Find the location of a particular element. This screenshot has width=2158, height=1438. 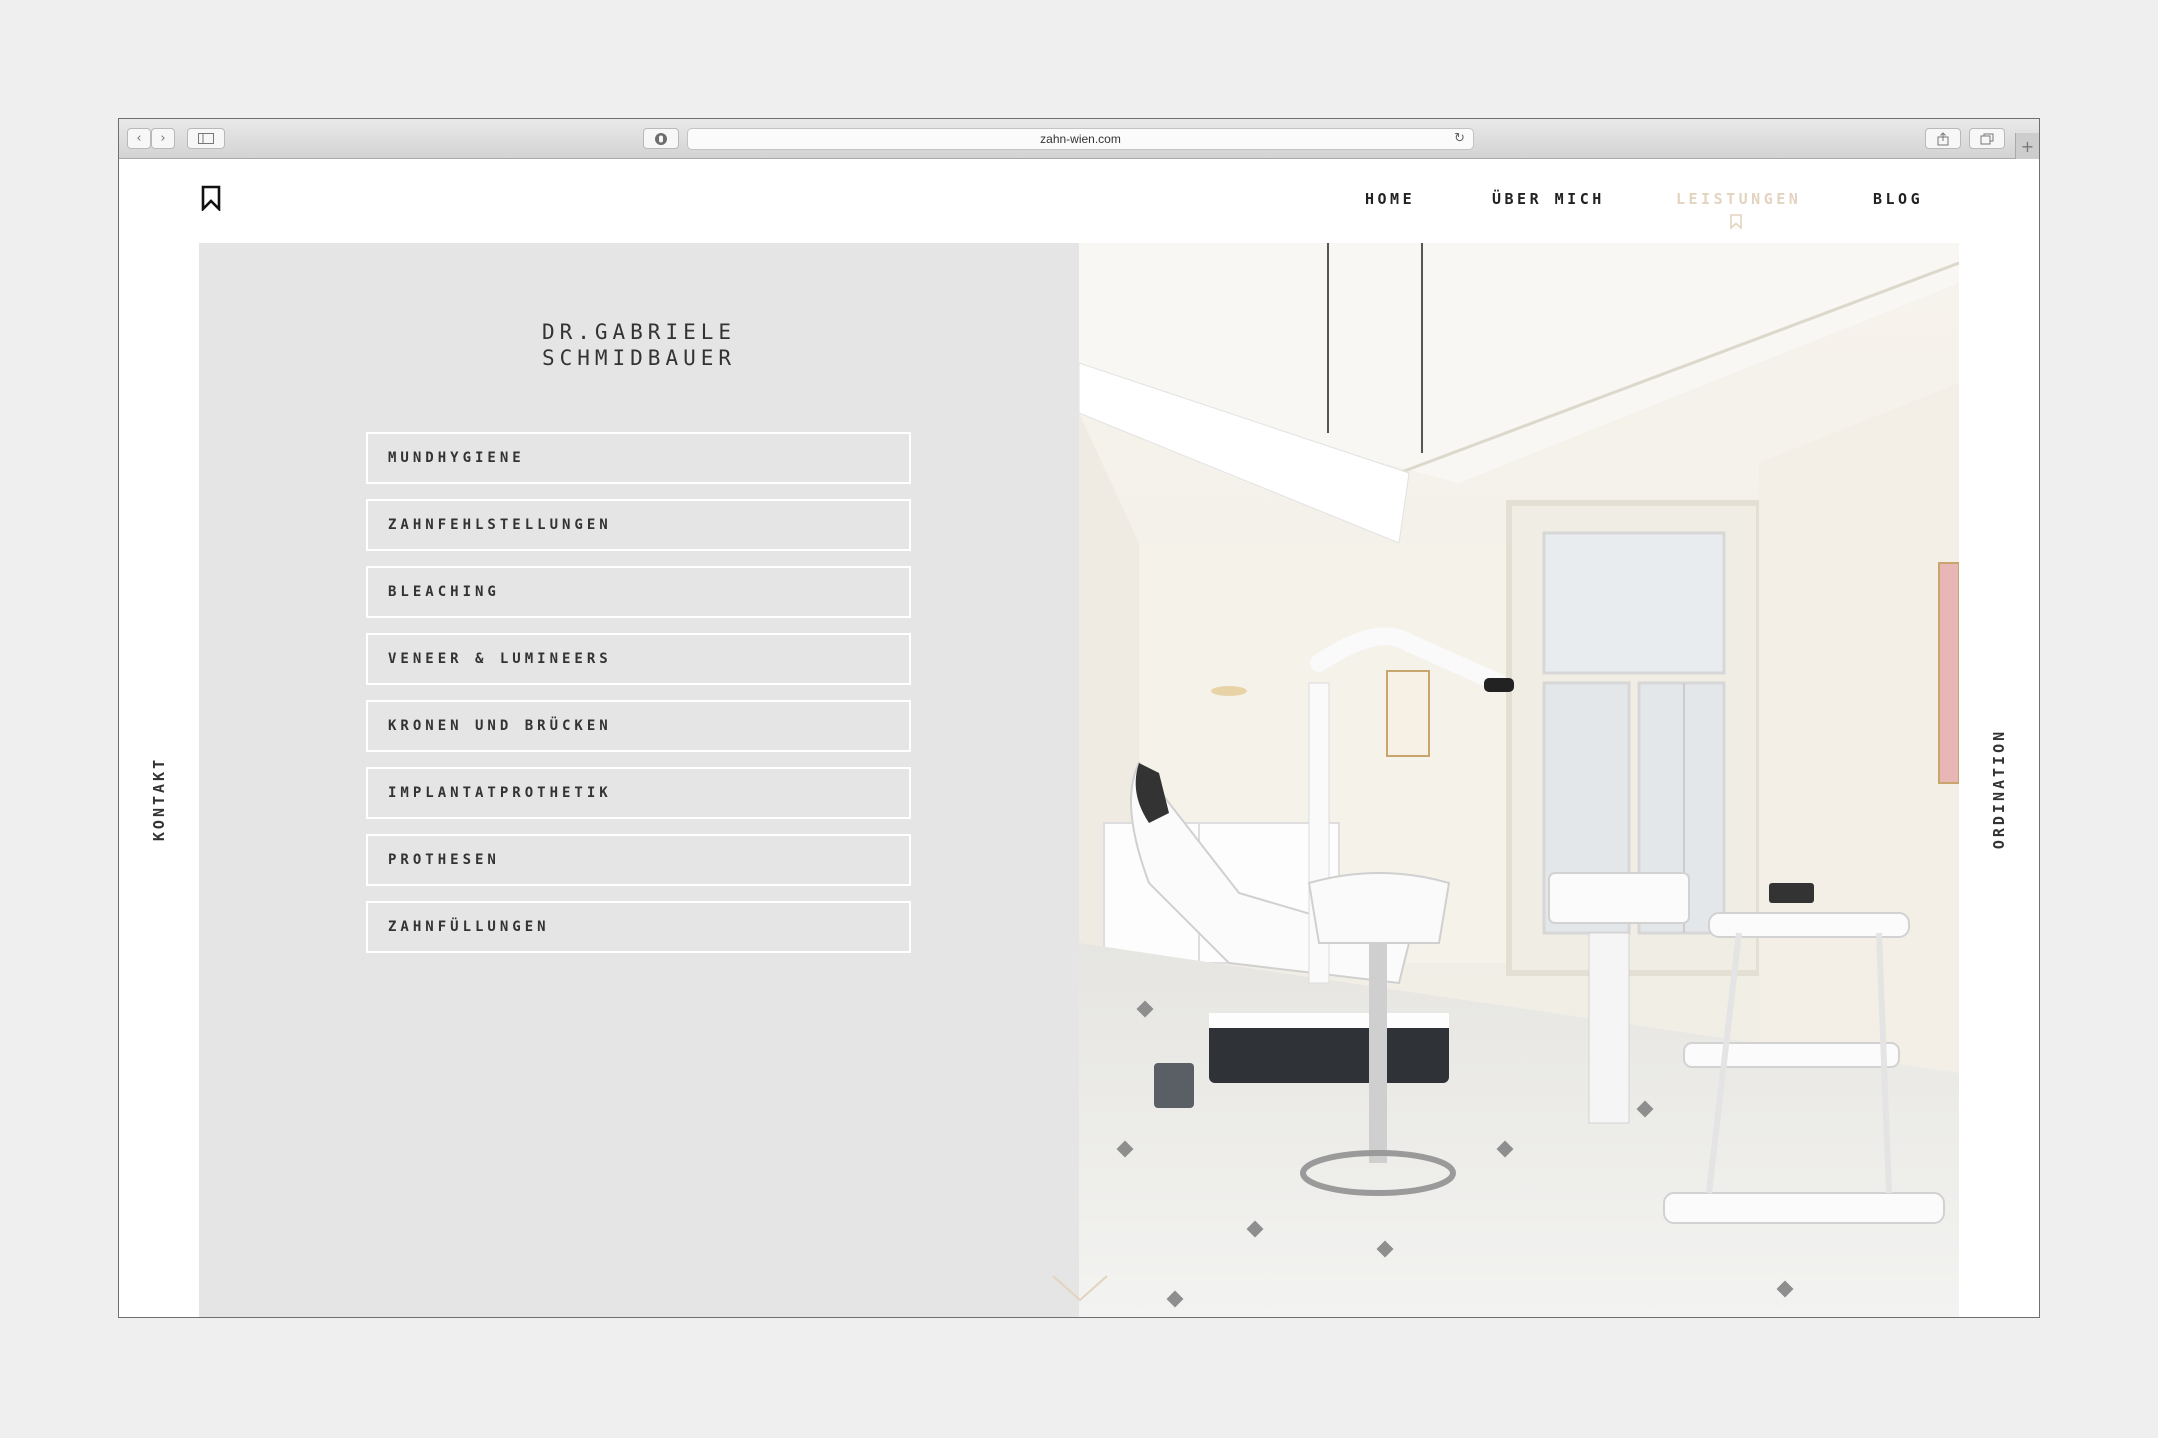

shield-icon is located at coordinates (661, 138).